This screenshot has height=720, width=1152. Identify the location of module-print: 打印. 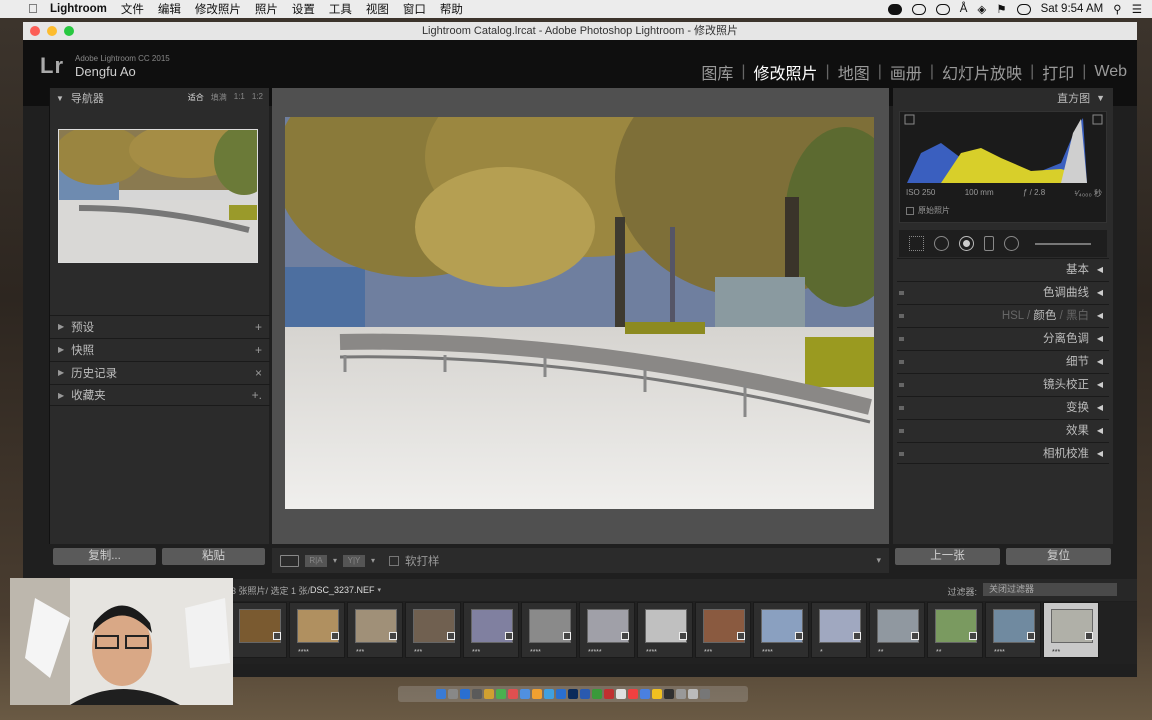
(1058, 72).